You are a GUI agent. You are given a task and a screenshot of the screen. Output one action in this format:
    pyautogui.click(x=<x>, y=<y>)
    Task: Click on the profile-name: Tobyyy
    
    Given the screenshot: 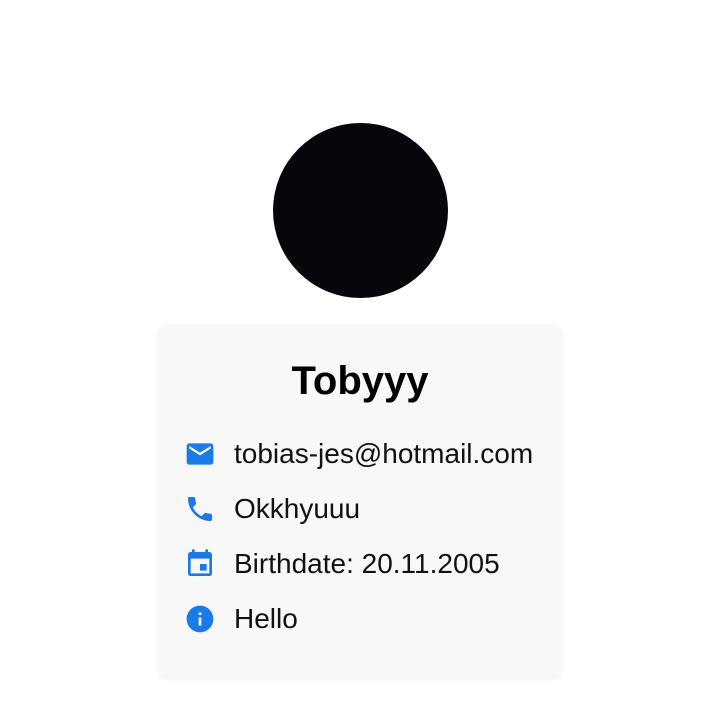 What is the action you would take?
    pyautogui.click(x=360, y=381)
    